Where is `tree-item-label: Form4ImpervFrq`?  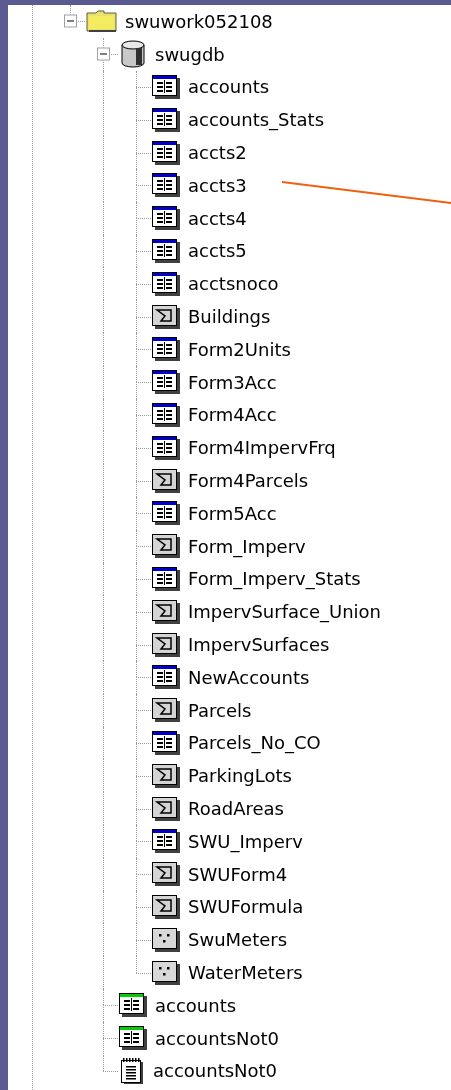 tree-item-label: Form4ImpervFrq is located at coordinates (262, 448).